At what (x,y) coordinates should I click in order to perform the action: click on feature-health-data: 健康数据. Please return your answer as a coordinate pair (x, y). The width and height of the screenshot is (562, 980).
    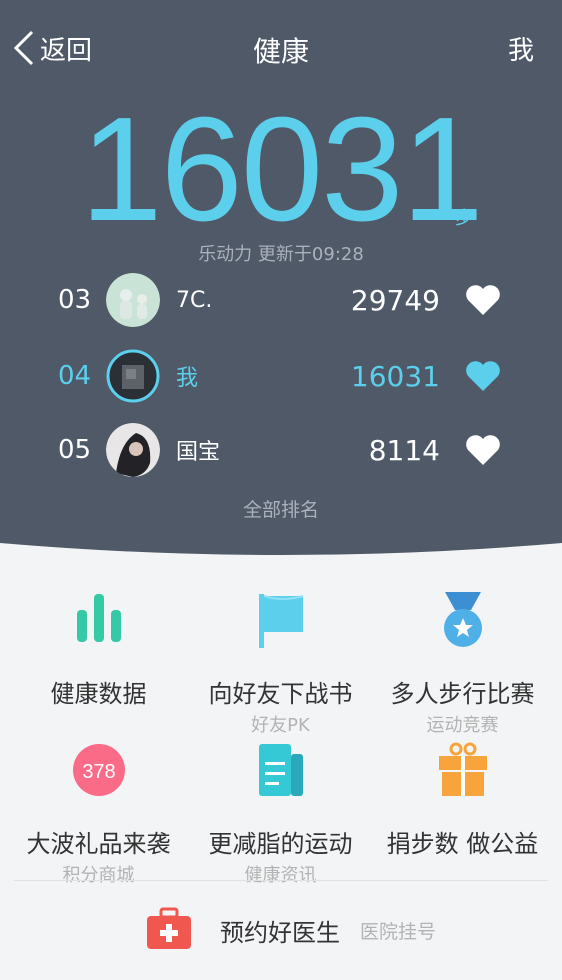
    Looking at the image, I should click on (98, 649).